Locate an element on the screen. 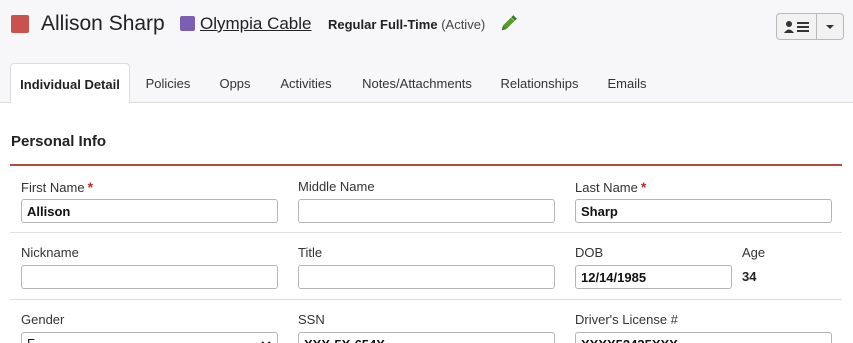 The height and width of the screenshot is (343, 853). drivers-license-label: Driver's License # is located at coordinates (626, 319).